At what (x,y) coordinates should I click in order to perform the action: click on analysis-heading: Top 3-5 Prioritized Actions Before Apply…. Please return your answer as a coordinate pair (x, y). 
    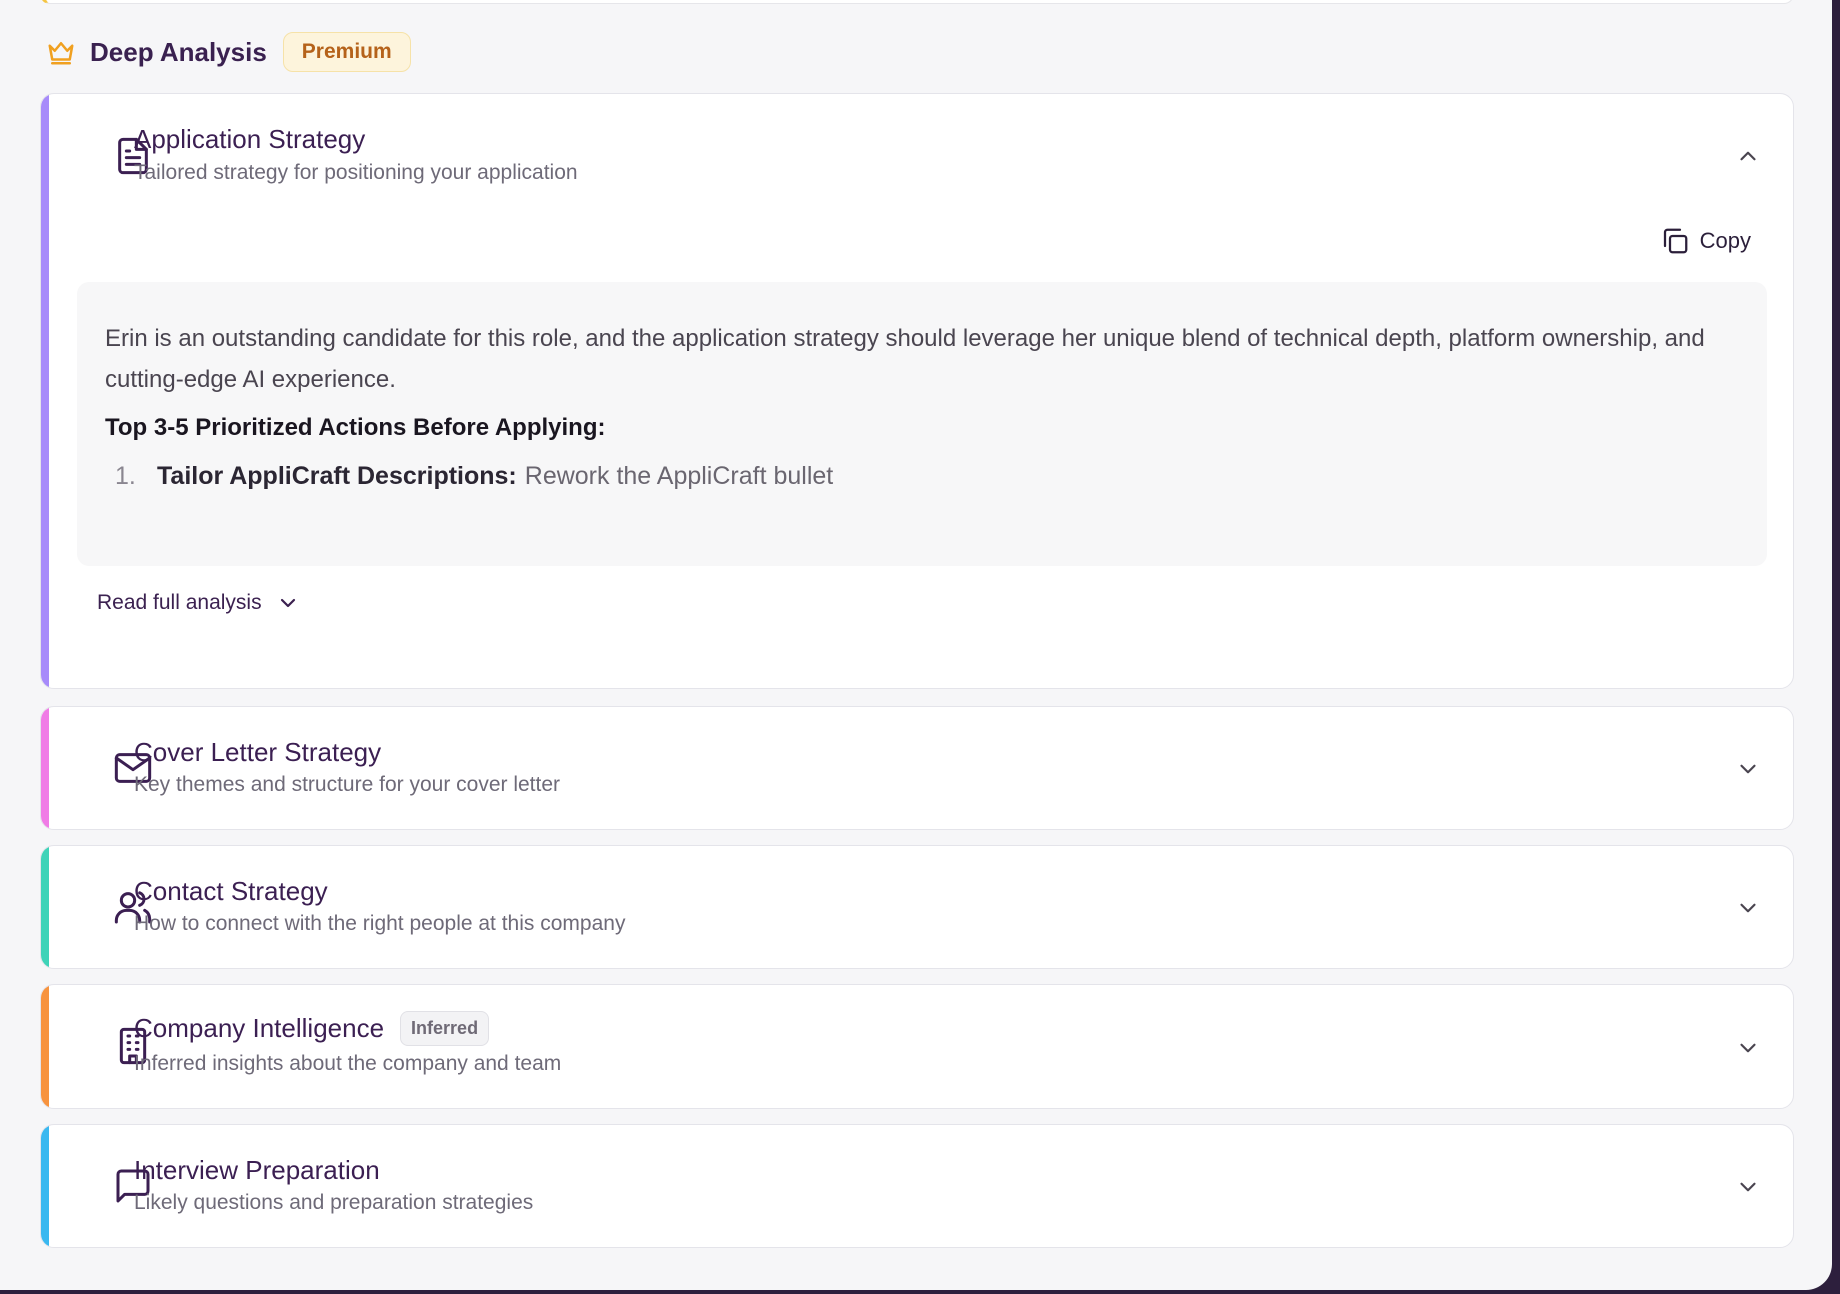
    Looking at the image, I should click on (355, 427).